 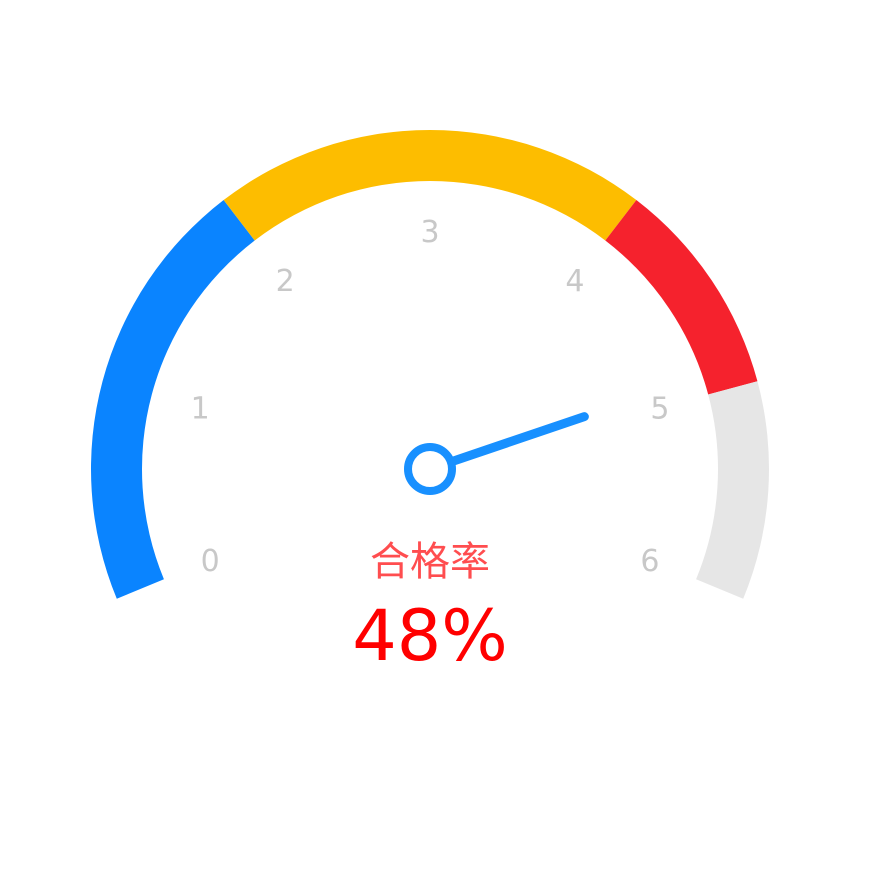 What do you see at coordinates (649, 561) in the screenshot?
I see `tick-label-6: 6` at bounding box center [649, 561].